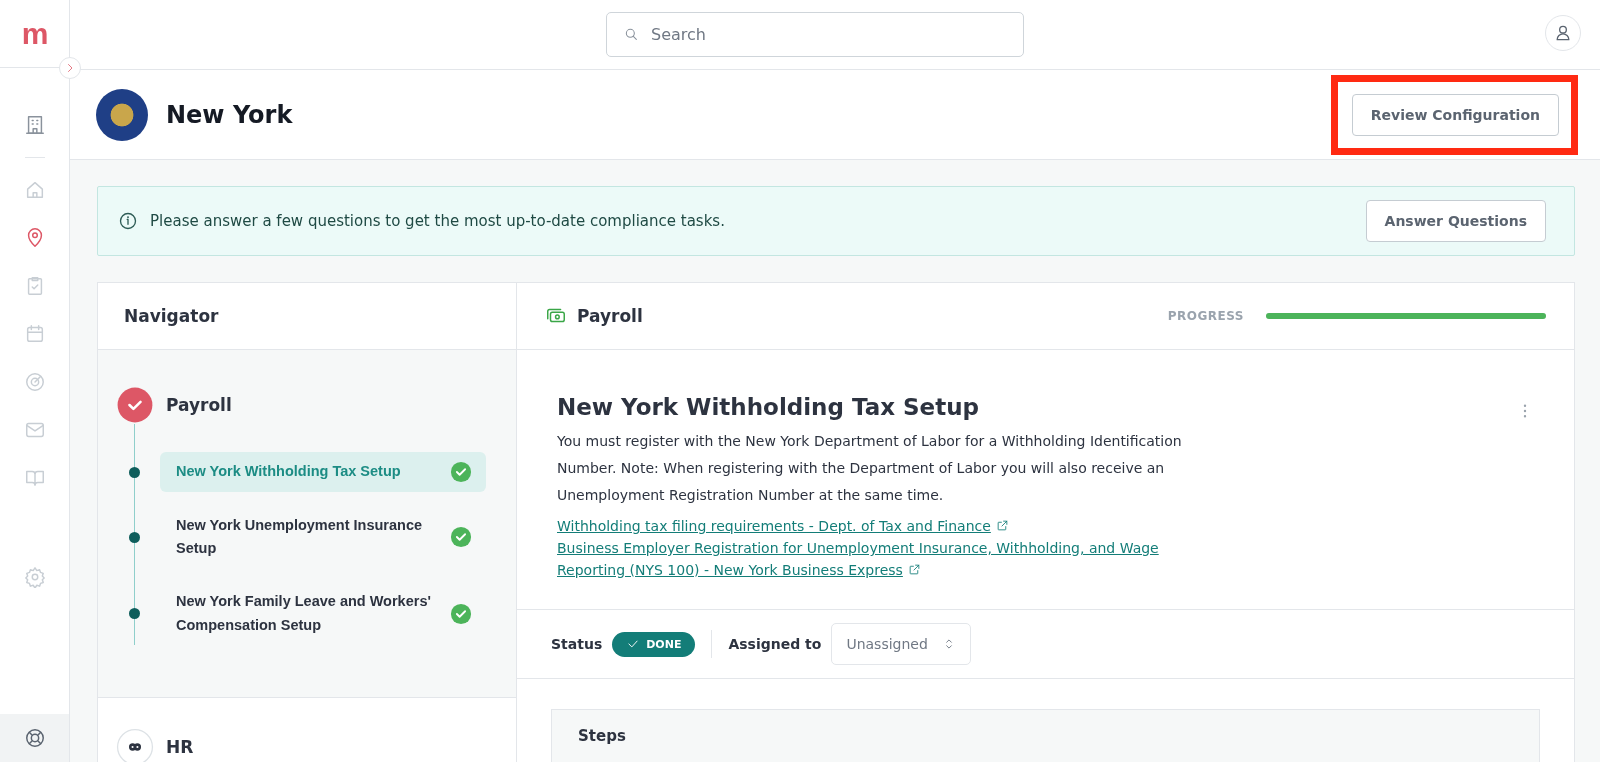  Describe the element at coordinates (870, 468) in the screenshot. I see `task-description: You must register with the New York Department of Labor for a Withholding Identification Number. Note: When registering with the Department of Labor you will also receive an Unemployment Registration Number at the same time.` at that location.